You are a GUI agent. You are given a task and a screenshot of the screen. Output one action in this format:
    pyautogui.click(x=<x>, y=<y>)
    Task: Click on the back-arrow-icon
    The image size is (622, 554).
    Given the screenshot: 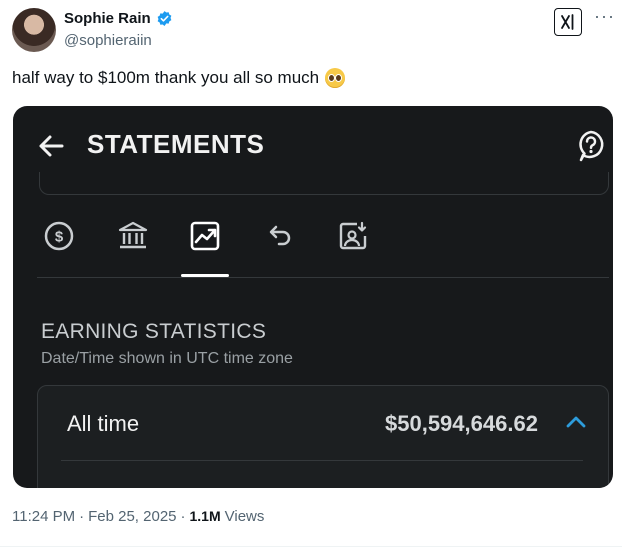 What is the action you would take?
    pyautogui.click(x=51, y=146)
    